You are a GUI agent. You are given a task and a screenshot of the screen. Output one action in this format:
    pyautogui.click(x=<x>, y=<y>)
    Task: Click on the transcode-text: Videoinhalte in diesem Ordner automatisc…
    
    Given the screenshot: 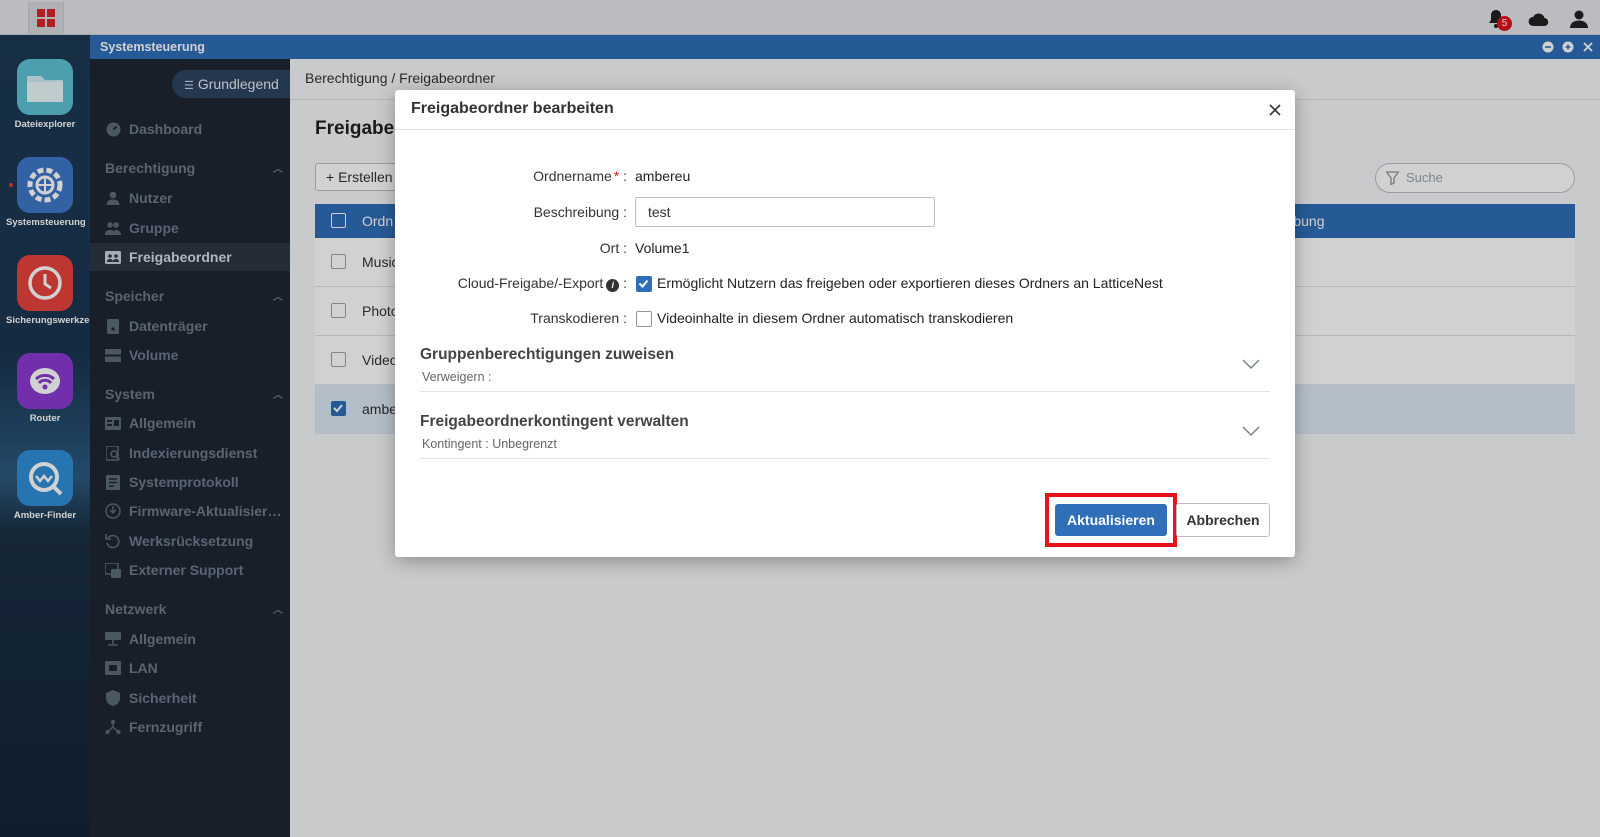 What is the action you would take?
    pyautogui.click(x=835, y=318)
    